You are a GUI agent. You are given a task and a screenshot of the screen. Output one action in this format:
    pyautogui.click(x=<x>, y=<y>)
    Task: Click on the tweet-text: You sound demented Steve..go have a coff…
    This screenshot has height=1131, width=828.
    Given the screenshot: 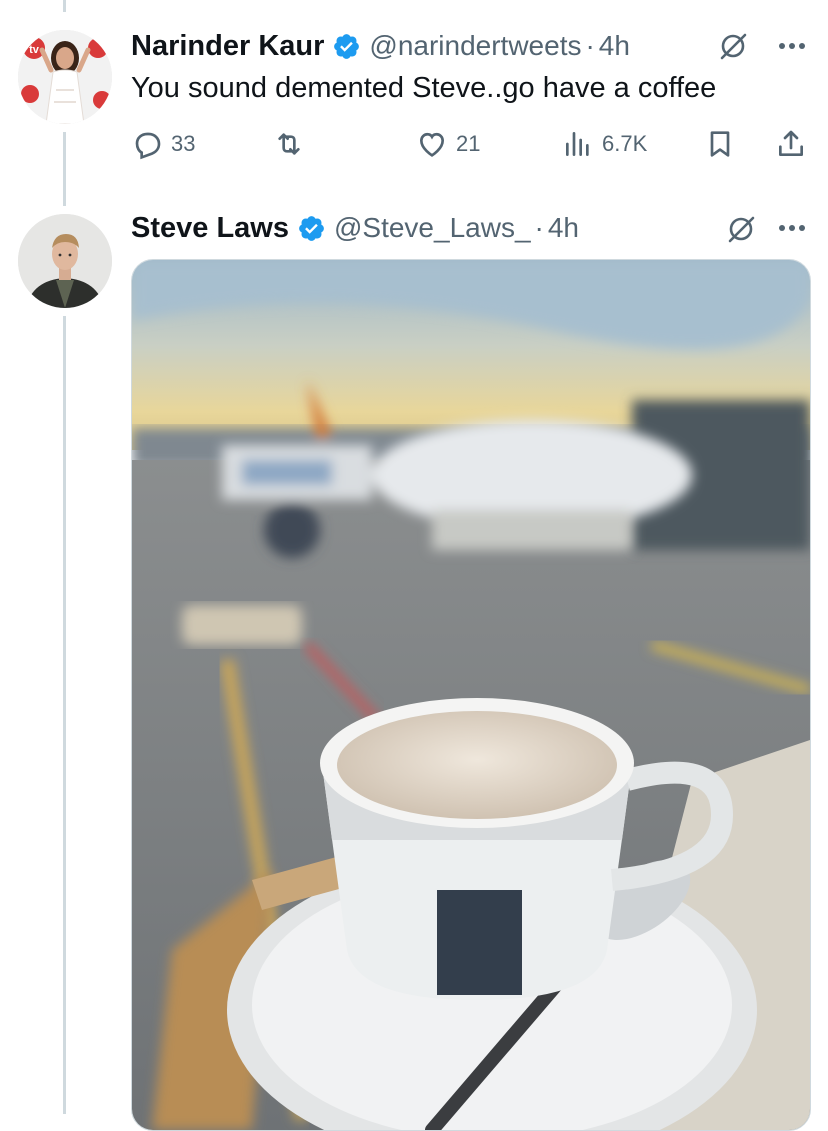 What is the action you would take?
    pyautogui.click(x=424, y=88)
    